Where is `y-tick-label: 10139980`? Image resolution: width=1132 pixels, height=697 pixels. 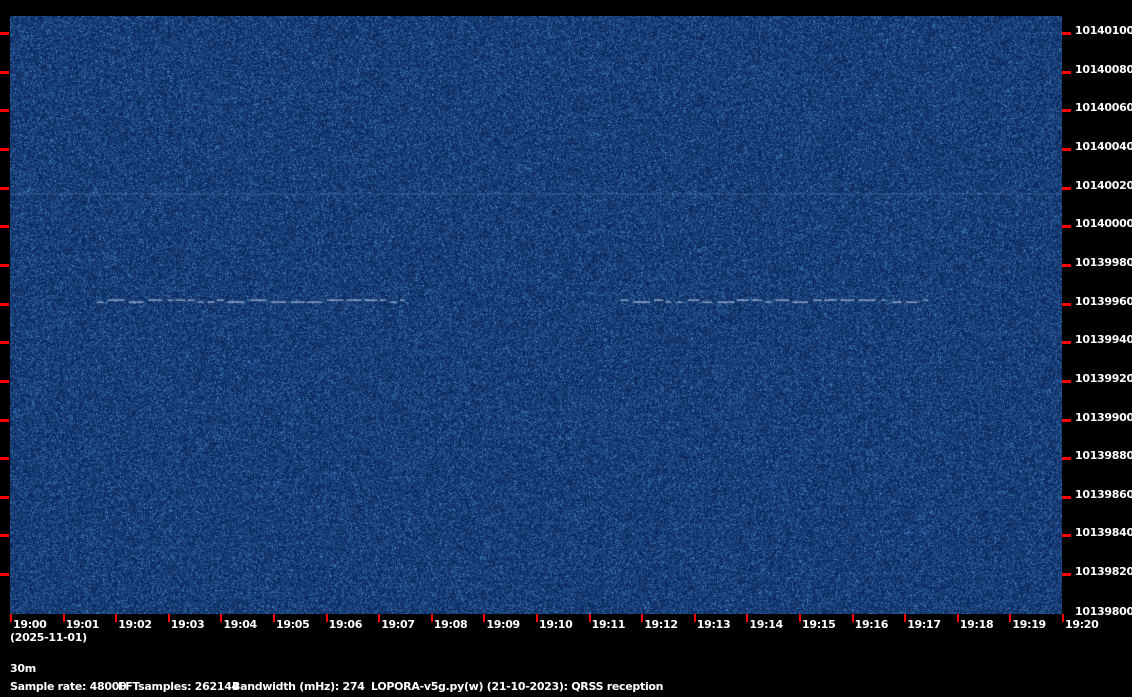 y-tick-label: 10139980 is located at coordinates (1103, 262).